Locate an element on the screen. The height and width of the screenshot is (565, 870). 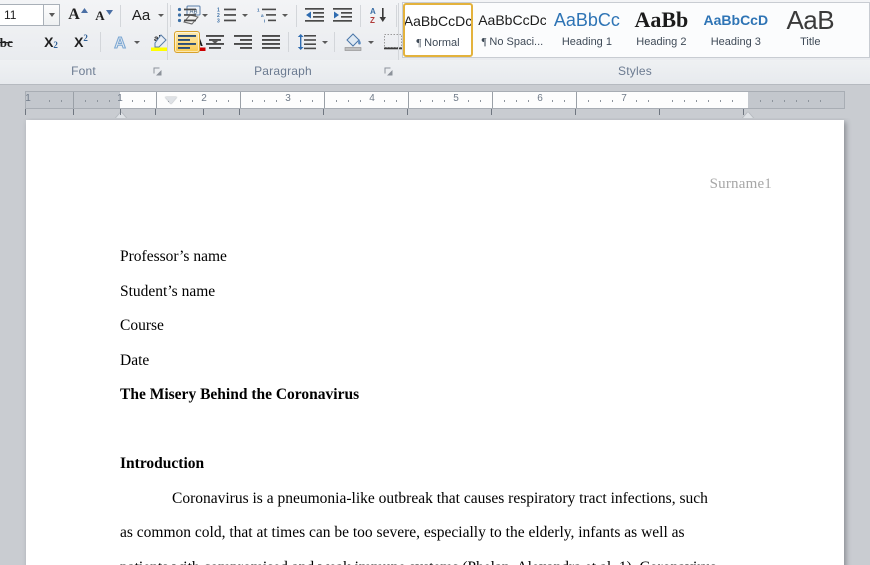
first-line-indent-marker is located at coordinates (171, 100).